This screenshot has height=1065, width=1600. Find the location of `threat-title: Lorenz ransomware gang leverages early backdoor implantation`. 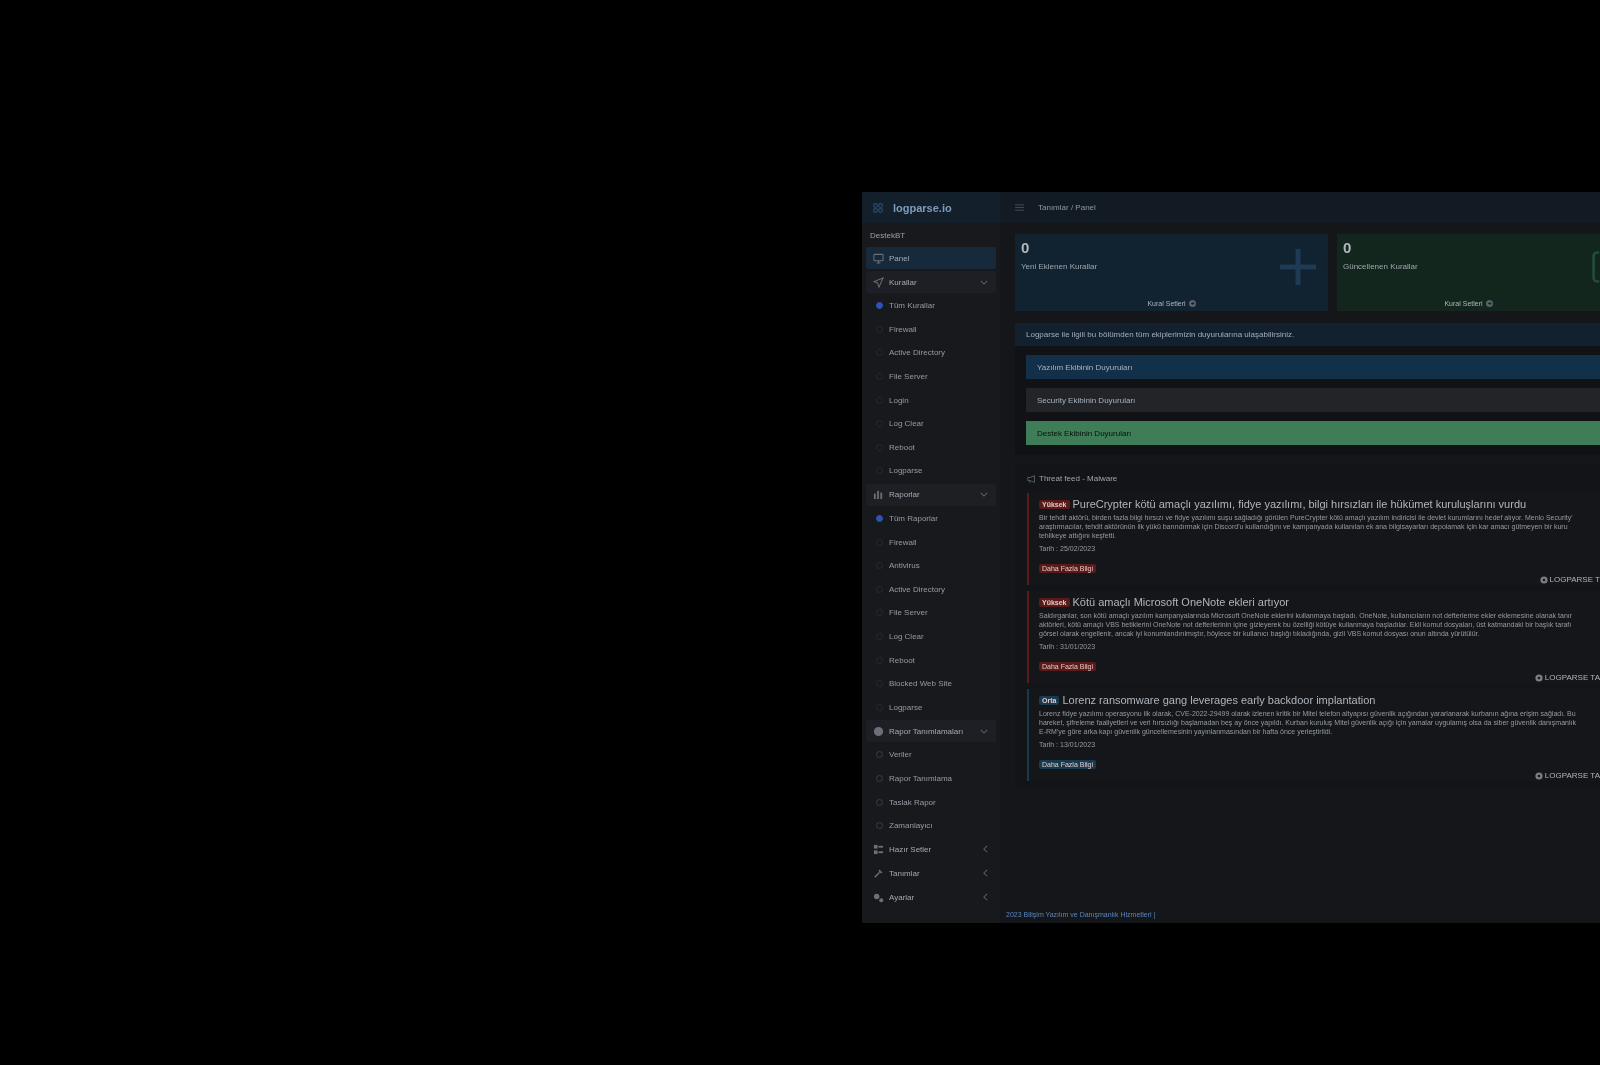

threat-title: Lorenz ransomware gang leverages early backdoor implantation is located at coordinates (1219, 700).